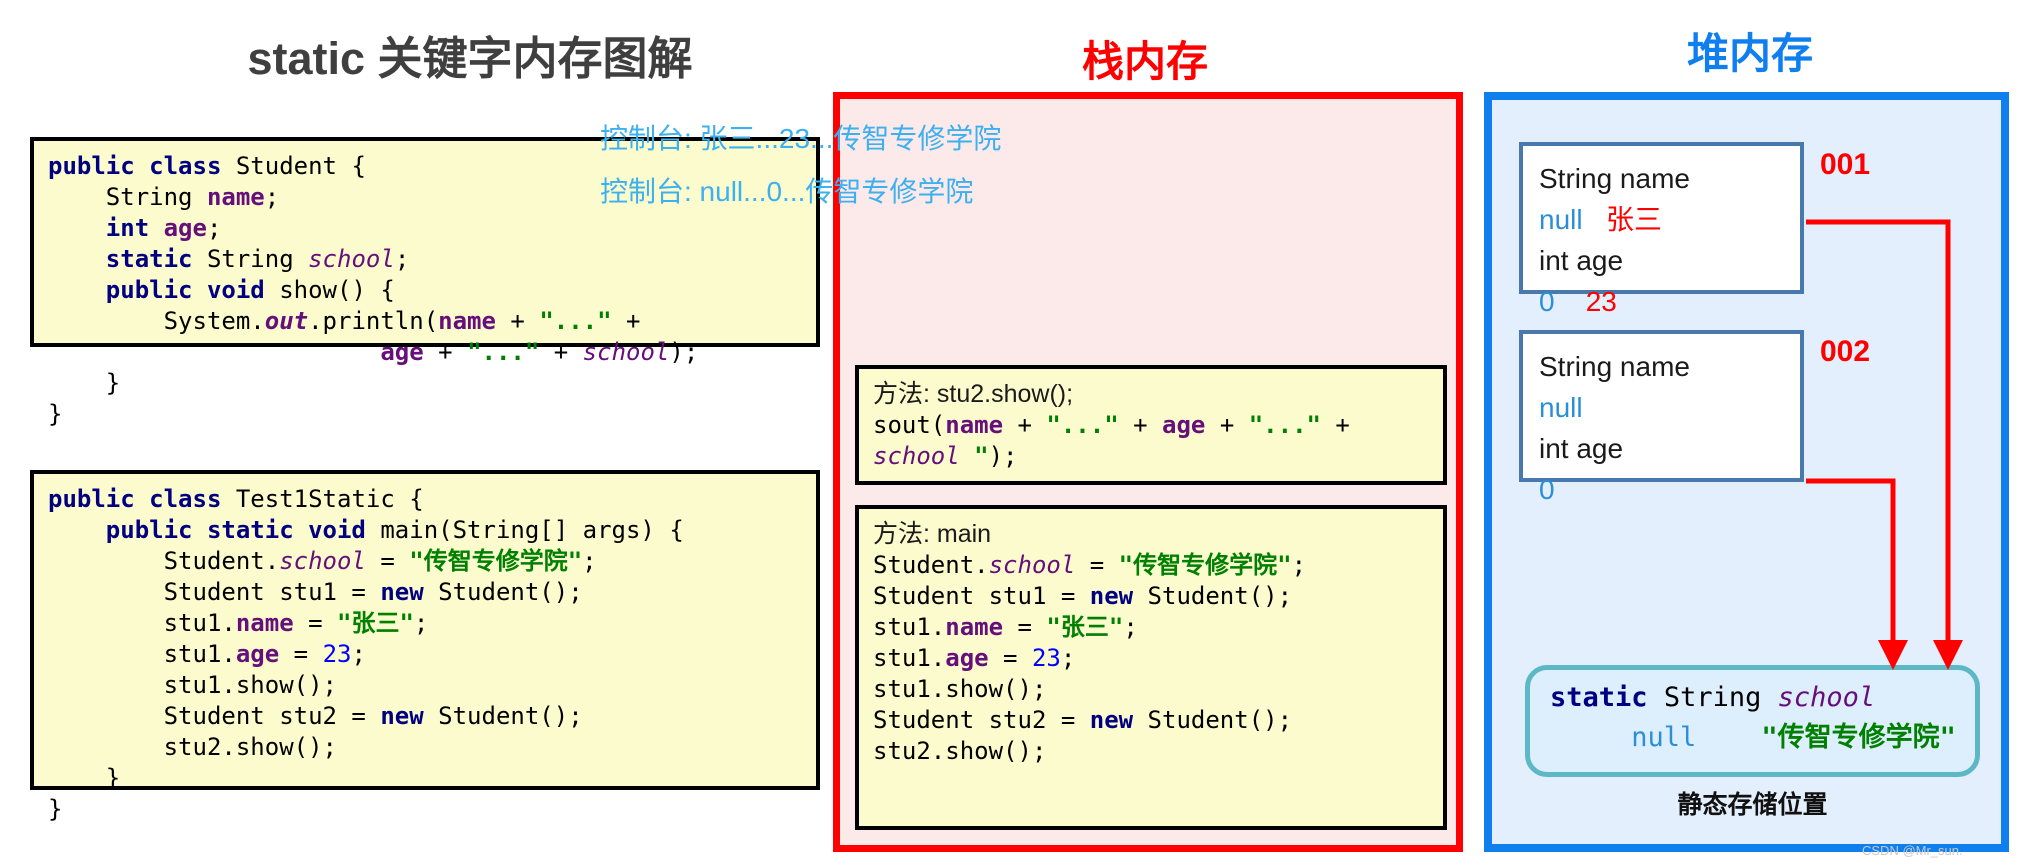 This screenshot has height=867, width=2021. I want to click on heap-section-title: 堆内存, so click(1749, 53).